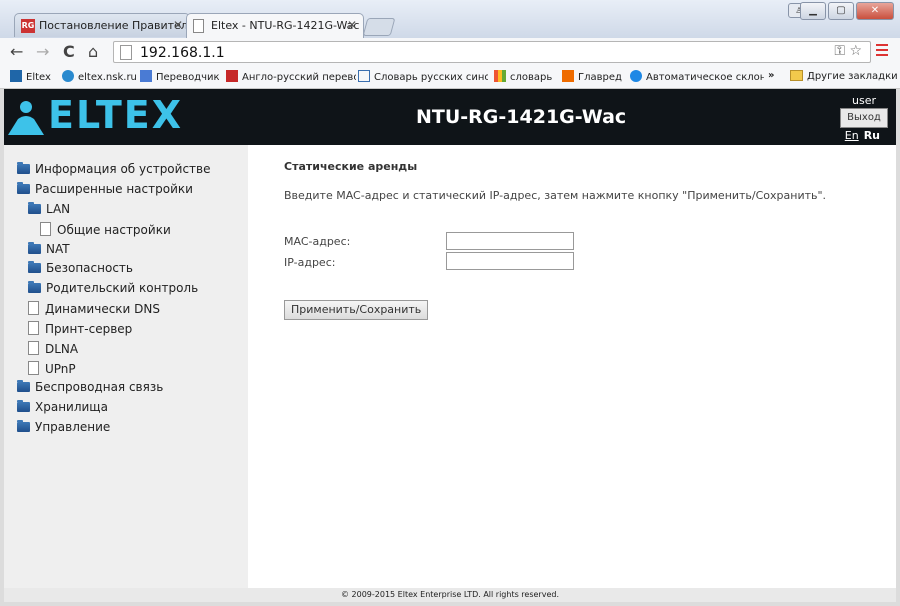  What do you see at coordinates (63, 427) in the screenshot?
I see `sidebar-item-management: Управление` at bounding box center [63, 427].